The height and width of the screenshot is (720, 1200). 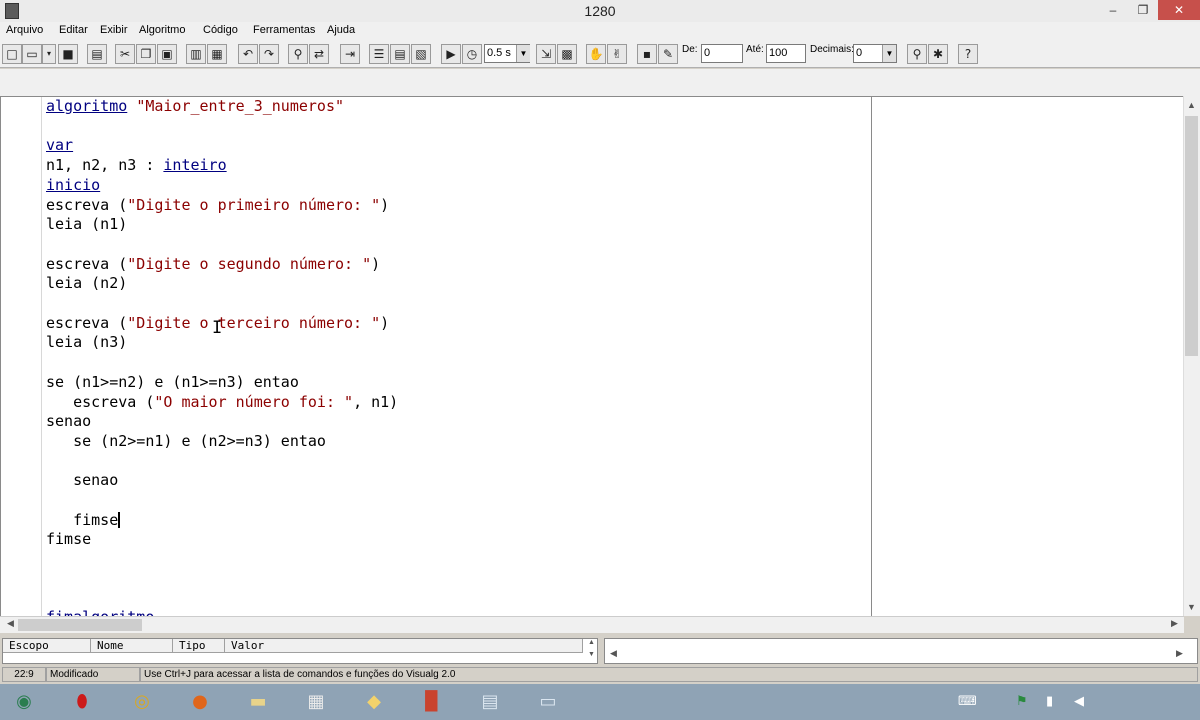 I want to click on bug-icon: ✱, so click(x=938, y=54).